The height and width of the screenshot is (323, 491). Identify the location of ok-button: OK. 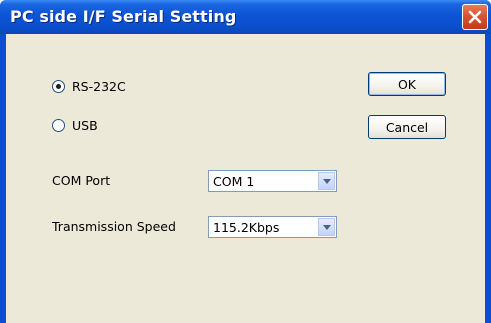
(407, 84).